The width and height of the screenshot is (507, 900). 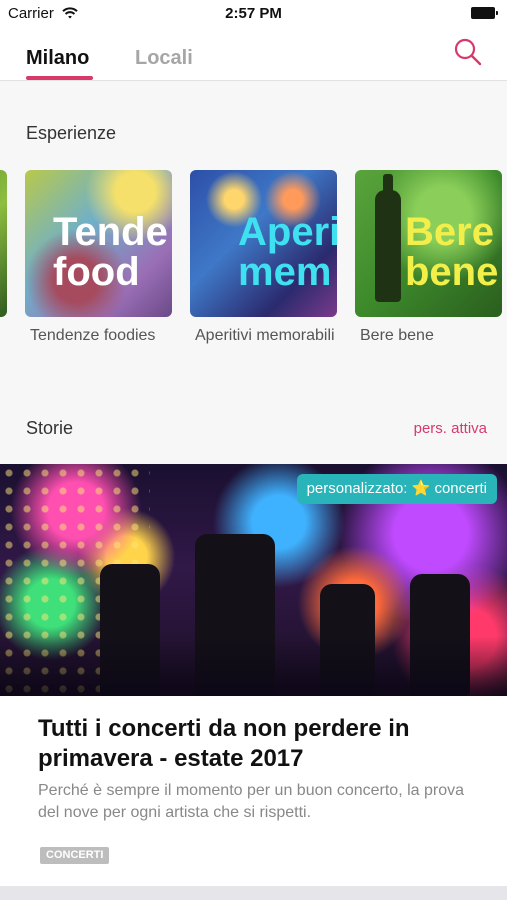 What do you see at coordinates (452, 252) in the screenshot?
I see `card-overlay-text: Bere bene` at bounding box center [452, 252].